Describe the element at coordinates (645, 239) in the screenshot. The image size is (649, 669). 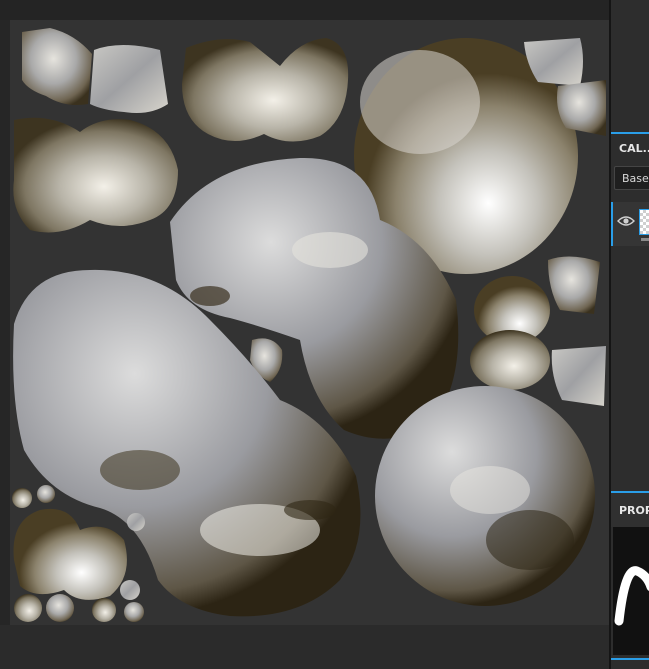
I see `layer-mask-indicator` at that location.